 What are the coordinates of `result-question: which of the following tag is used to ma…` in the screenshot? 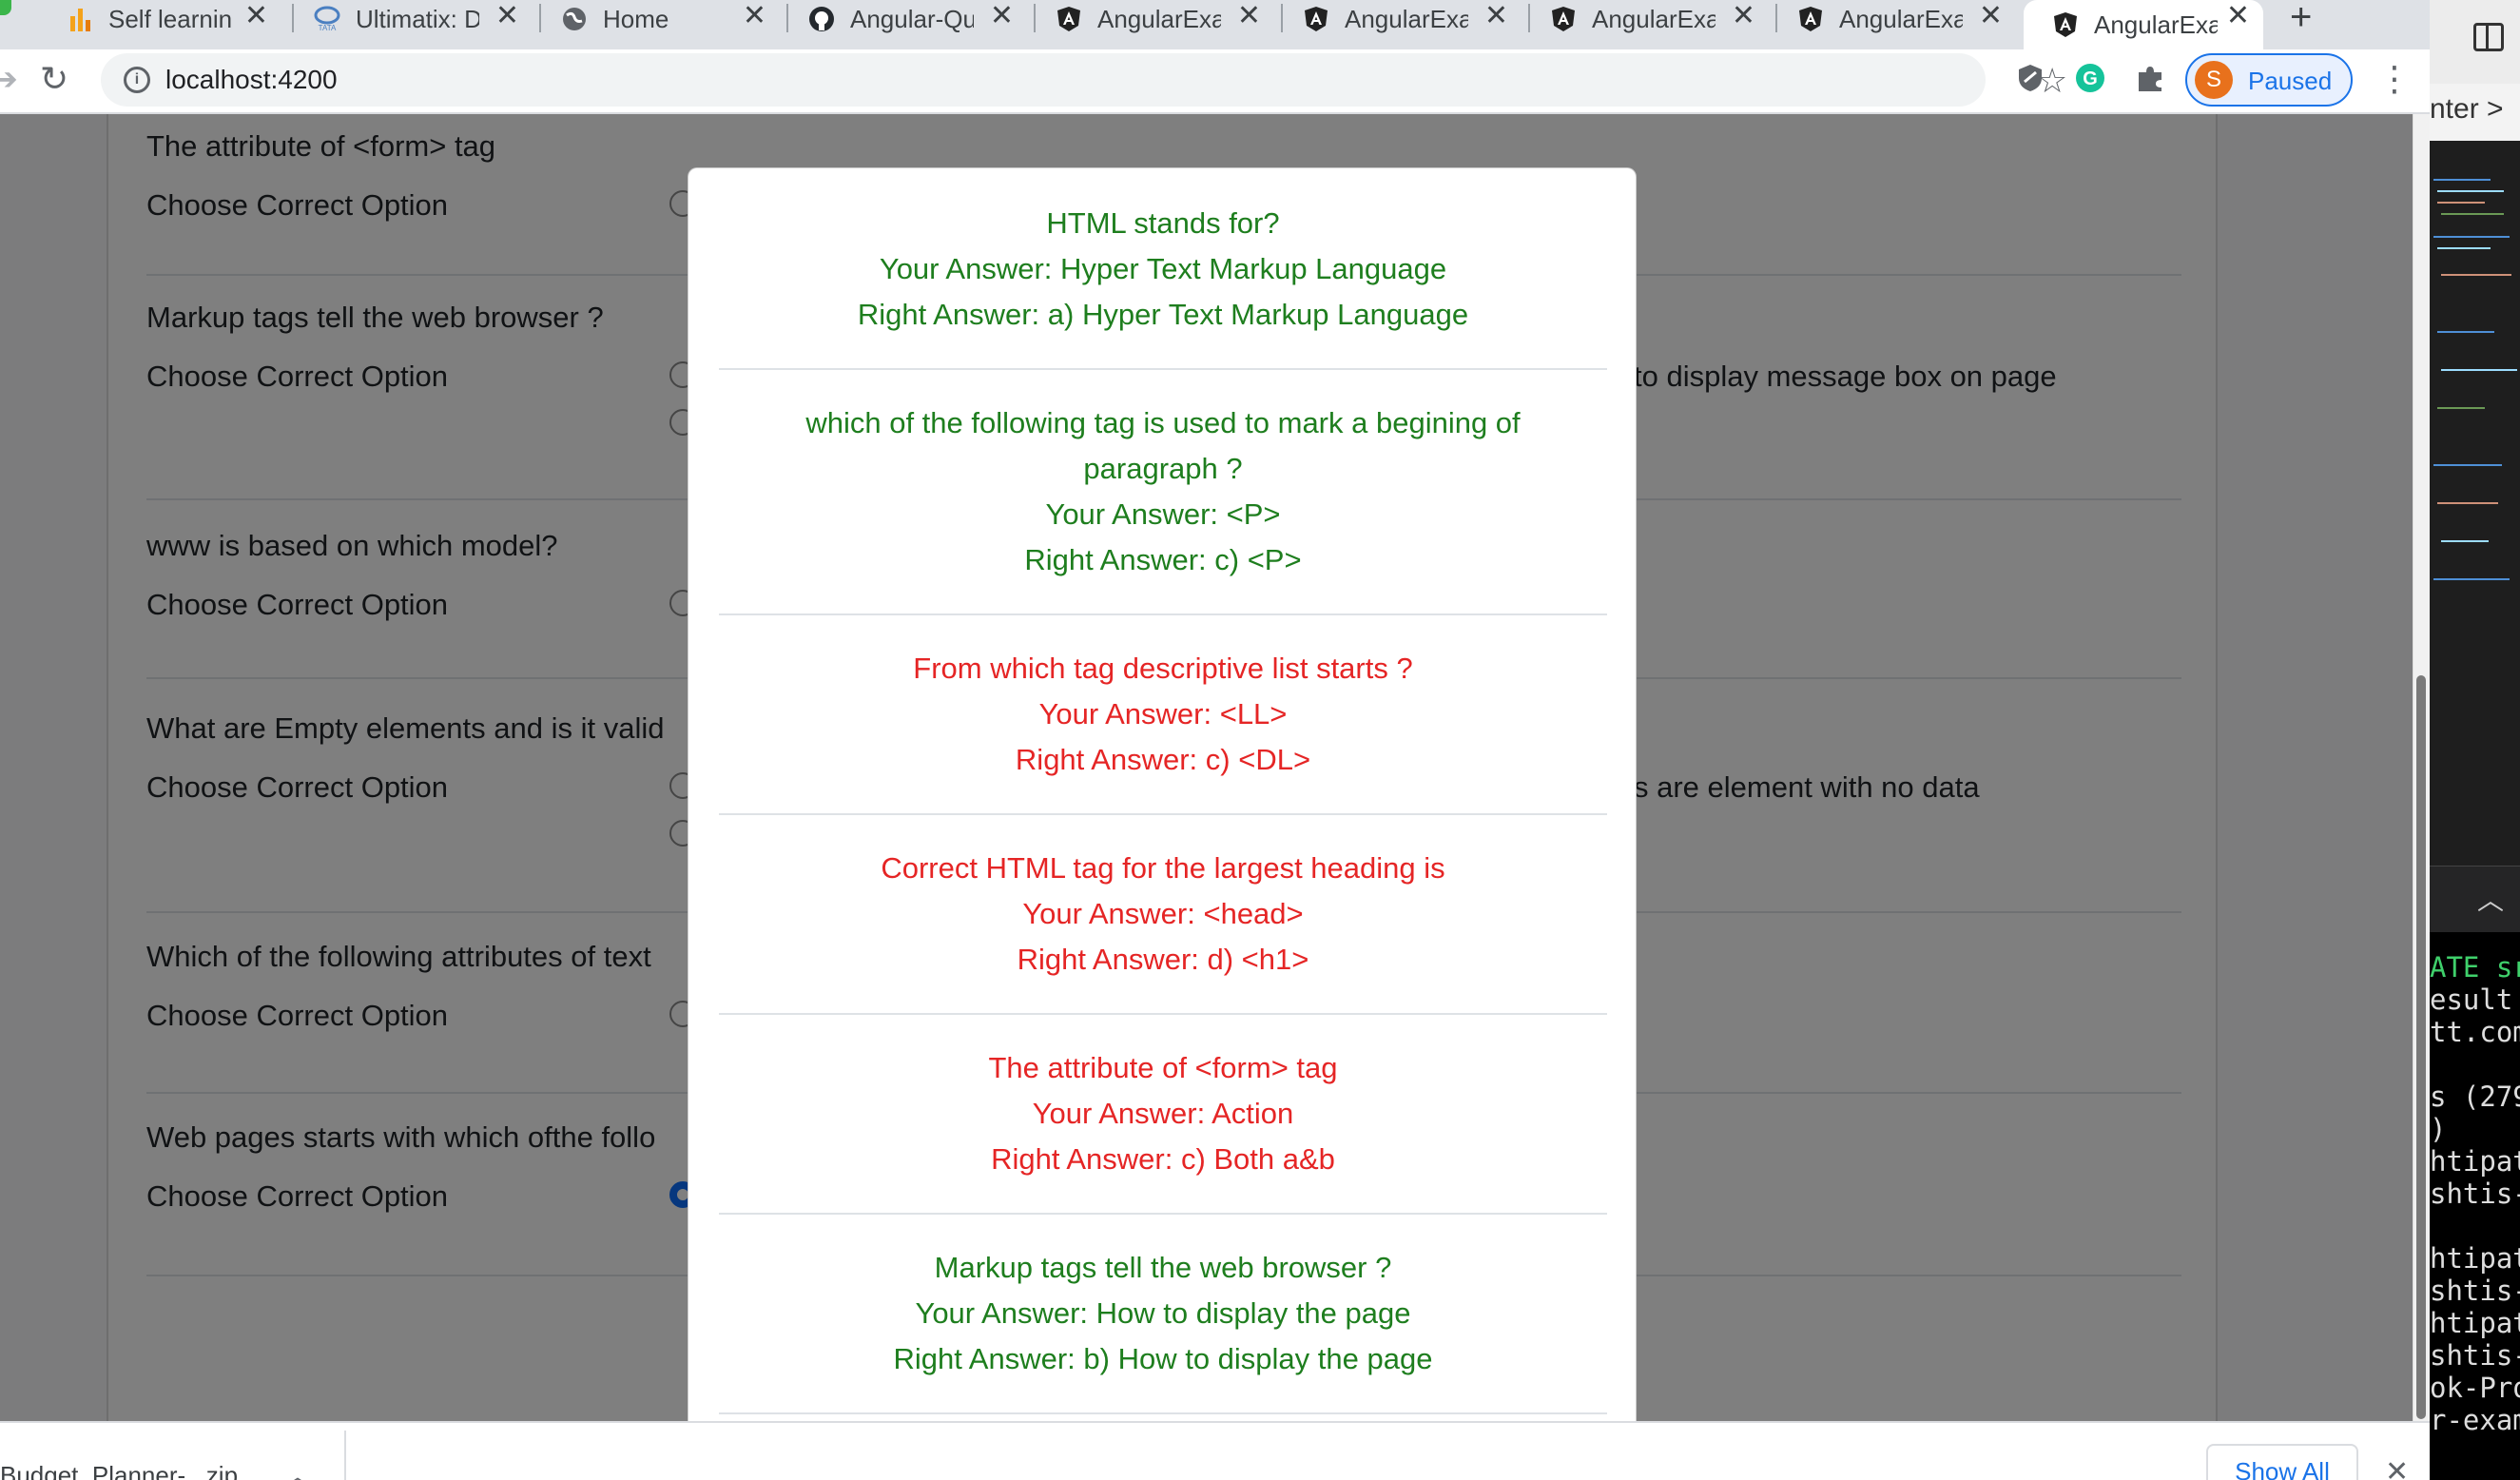 It's located at (1163, 445).